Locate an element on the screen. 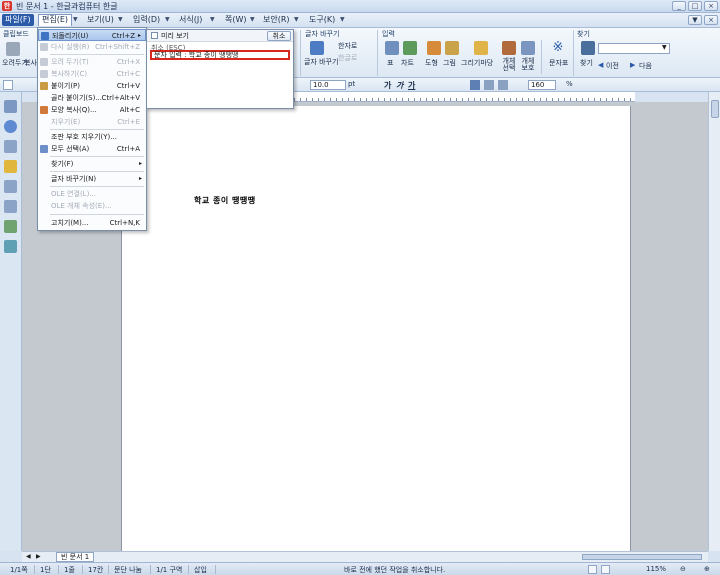 The height and width of the screenshot is (575, 720). document-icon is located at coordinates (10, 186).